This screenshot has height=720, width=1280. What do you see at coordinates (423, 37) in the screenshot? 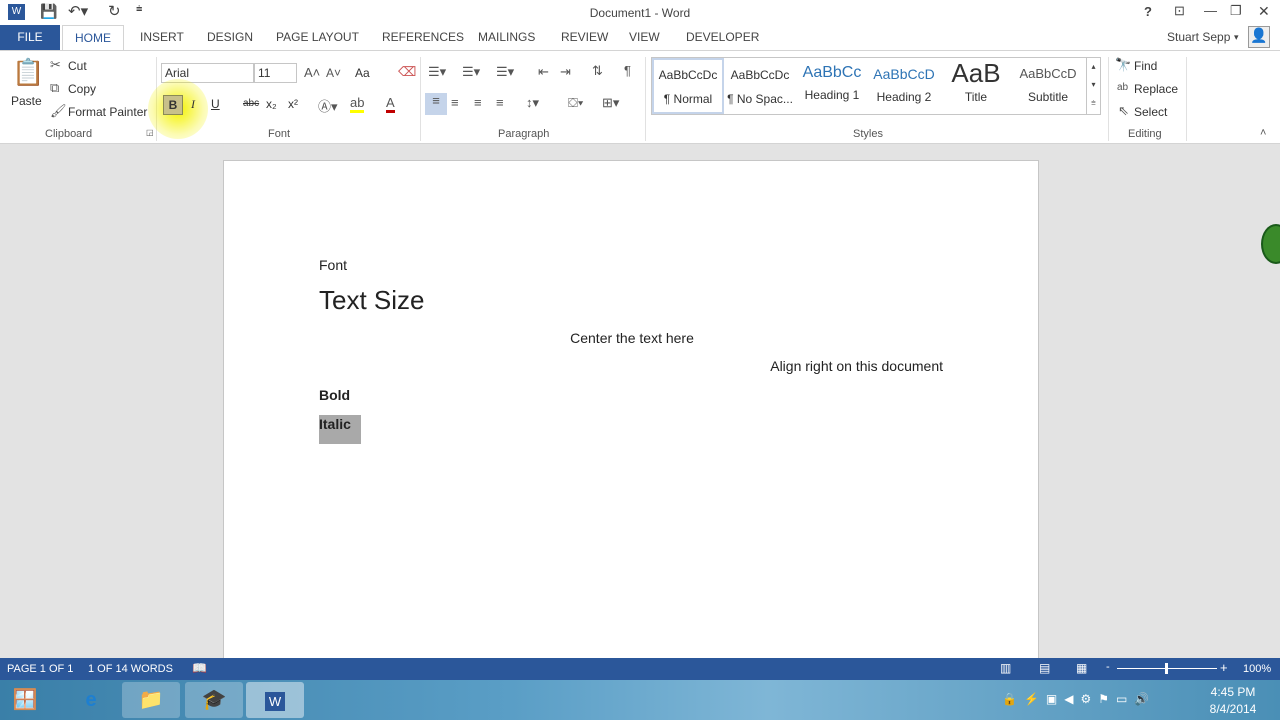
I see `tab-references: REFERENCES` at bounding box center [423, 37].